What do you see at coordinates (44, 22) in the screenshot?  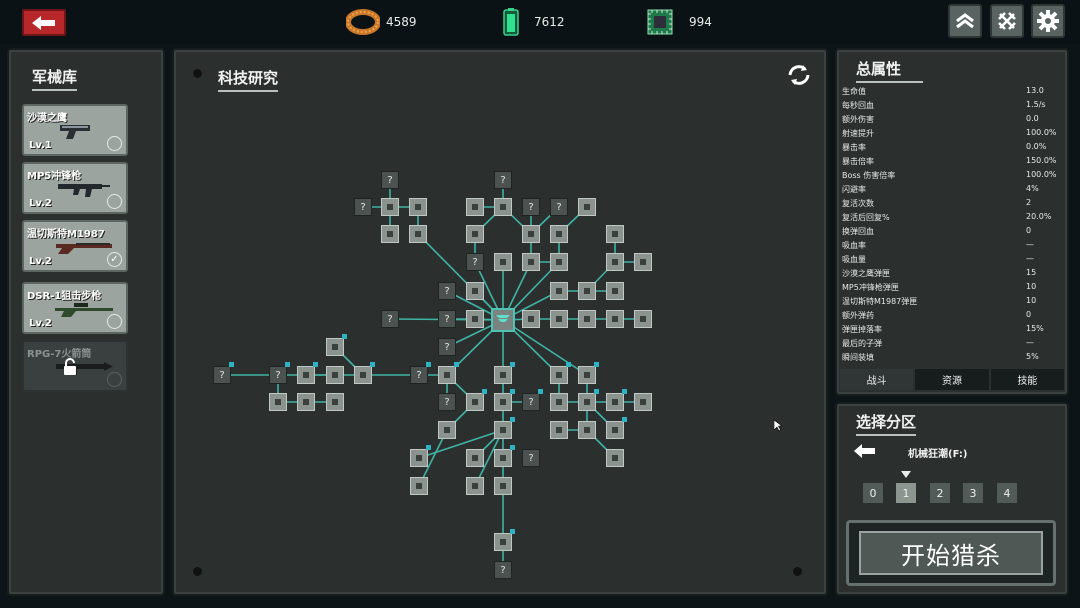 I see `back-button` at bounding box center [44, 22].